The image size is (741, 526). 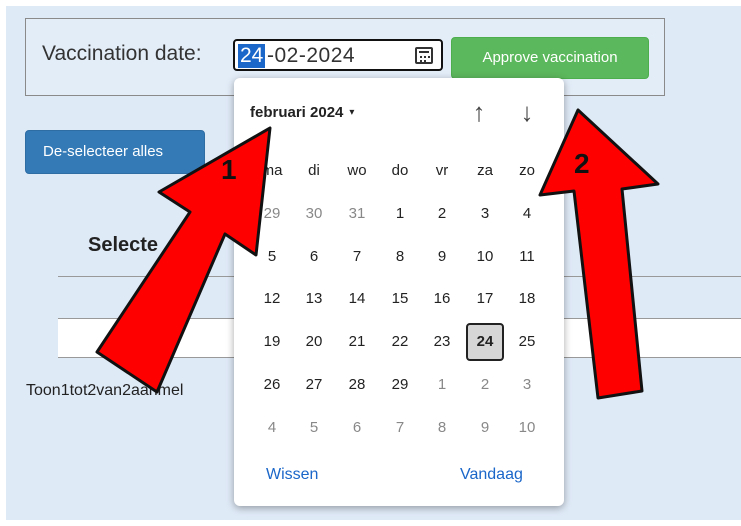 I want to click on annotation-arrow-1-icon, so click(x=183, y=260).